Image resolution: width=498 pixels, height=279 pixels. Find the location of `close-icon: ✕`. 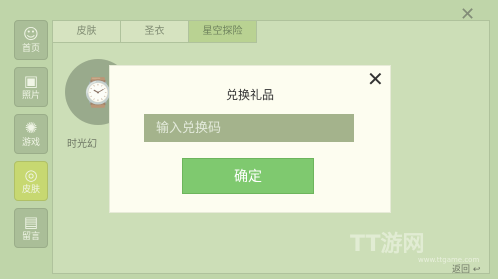

close-icon: ✕ is located at coordinates (375, 79).